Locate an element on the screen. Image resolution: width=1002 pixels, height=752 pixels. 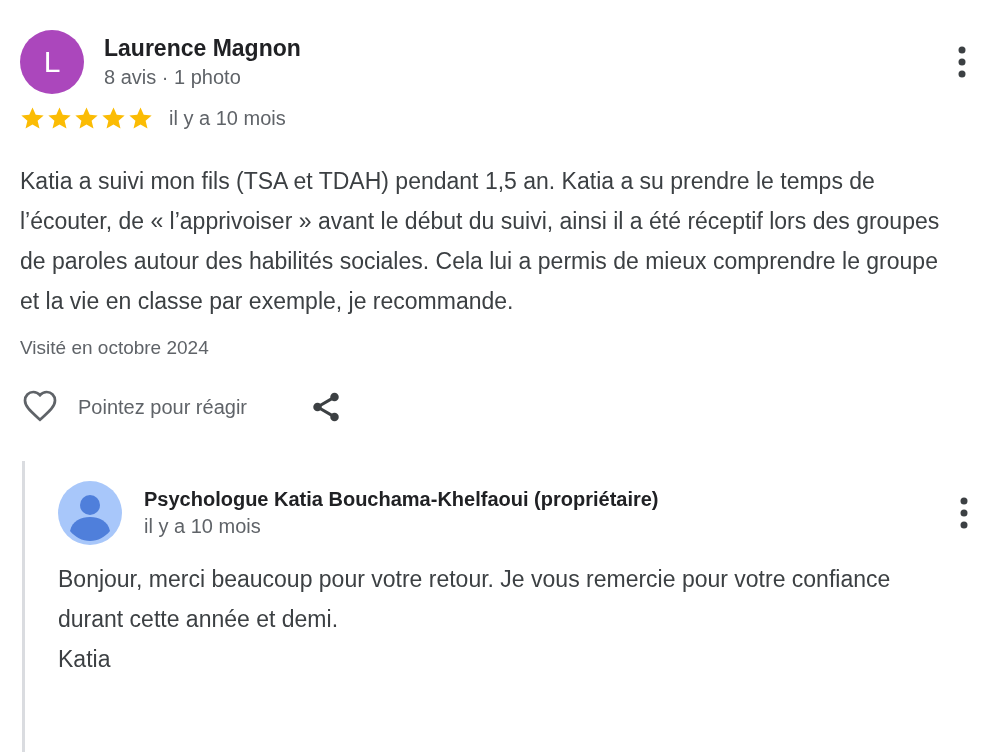
react-label: Pointez pour réagir is located at coordinates (162, 407).